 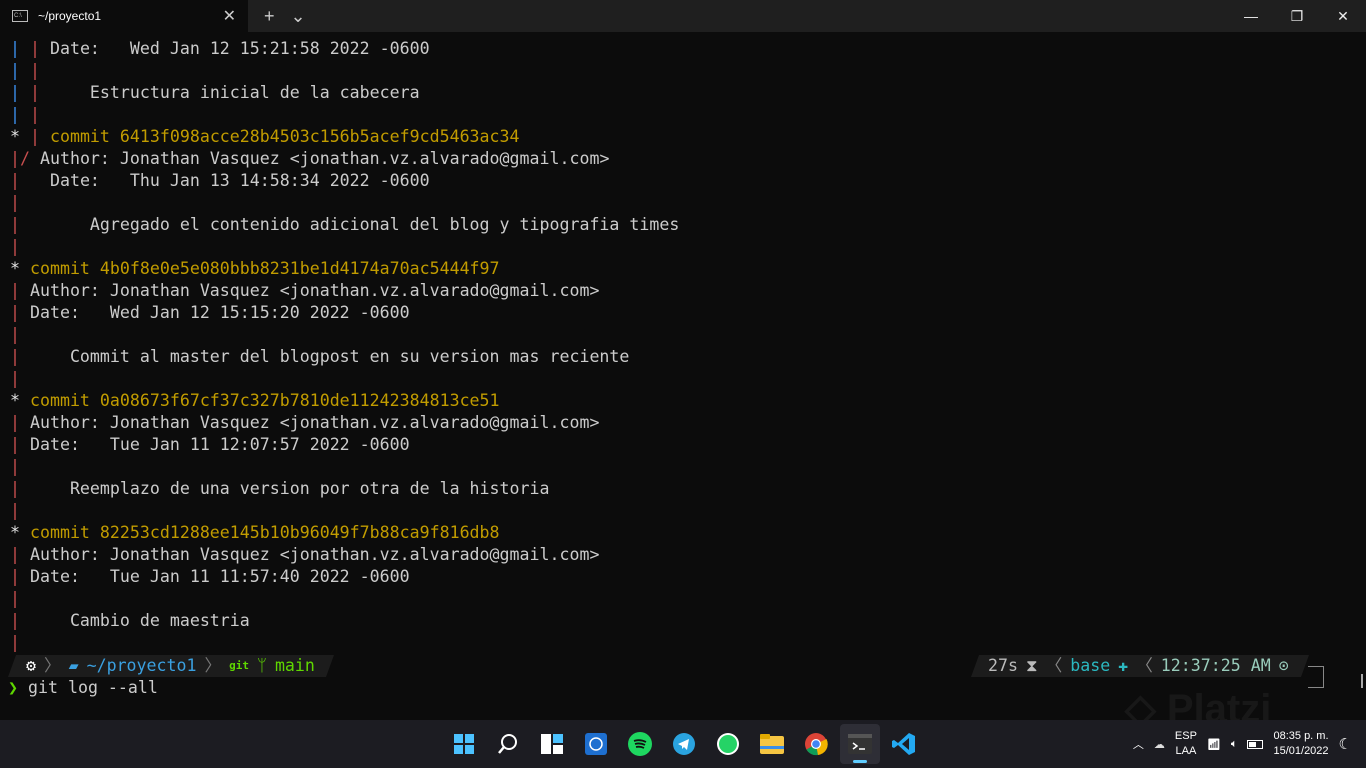 I want to click on clock-icon: ⊙, so click(x=1283, y=665).